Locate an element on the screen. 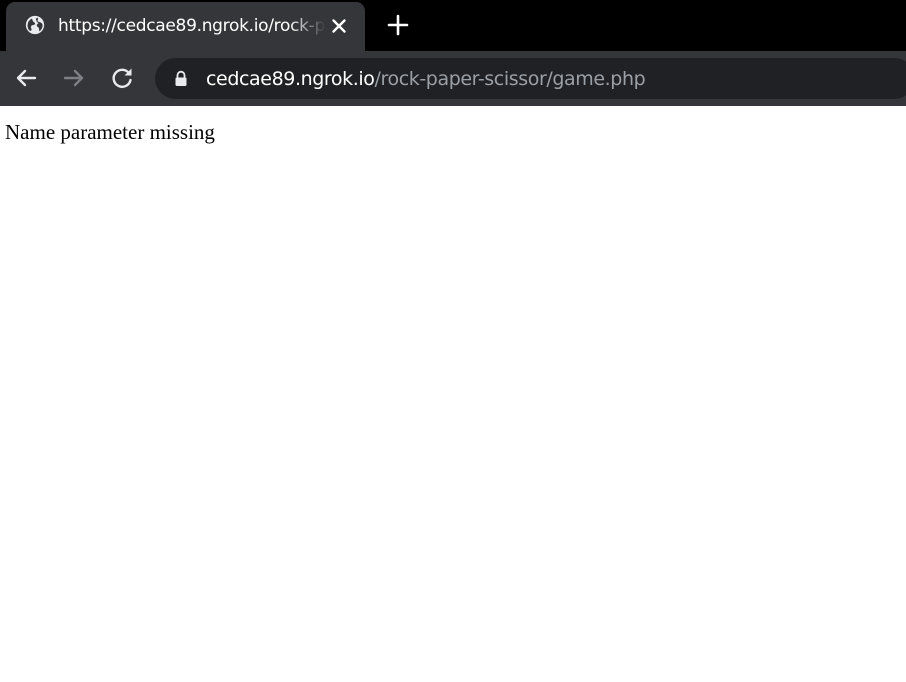 Image resolution: width=906 pixels, height=682 pixels. url-path: /rock-paper-scissor/game.php is located at coordinates (510, 79).